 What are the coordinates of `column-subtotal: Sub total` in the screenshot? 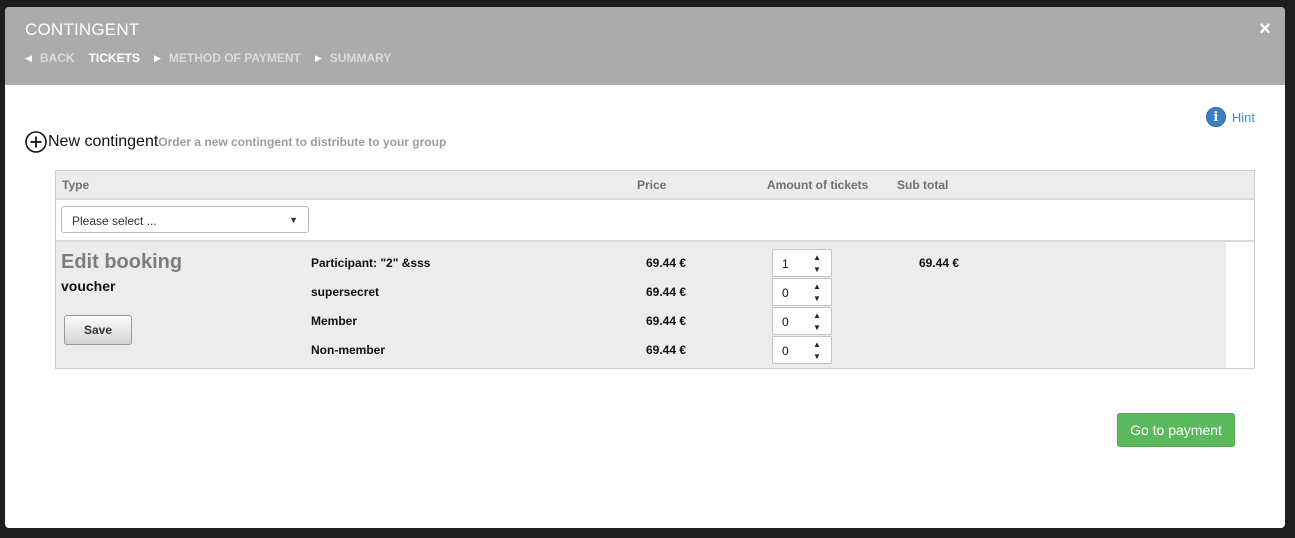 It's located at (923, 185).